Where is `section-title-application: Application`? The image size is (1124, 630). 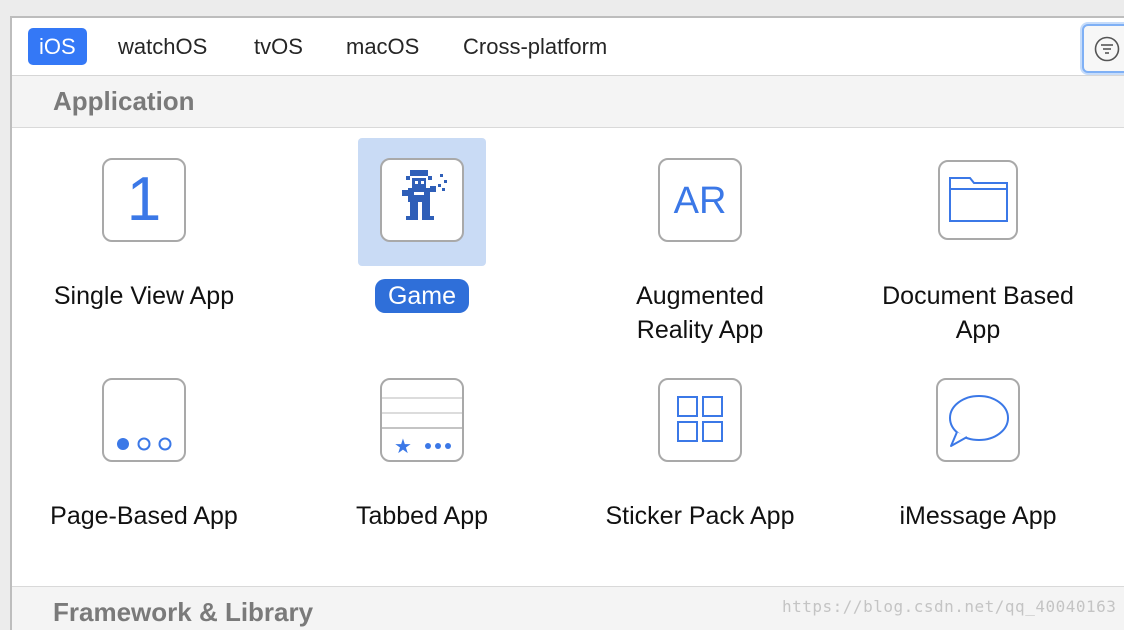 section-title-application: Application is located at coordinates (124, 101).